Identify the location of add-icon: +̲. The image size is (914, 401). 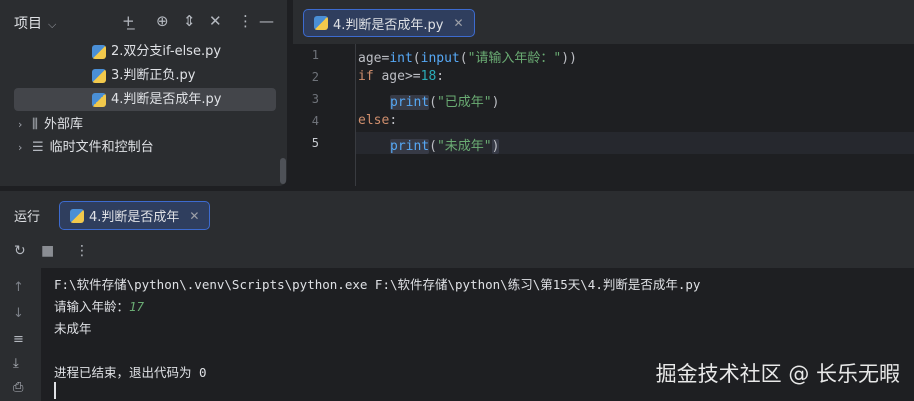
(128, 21).